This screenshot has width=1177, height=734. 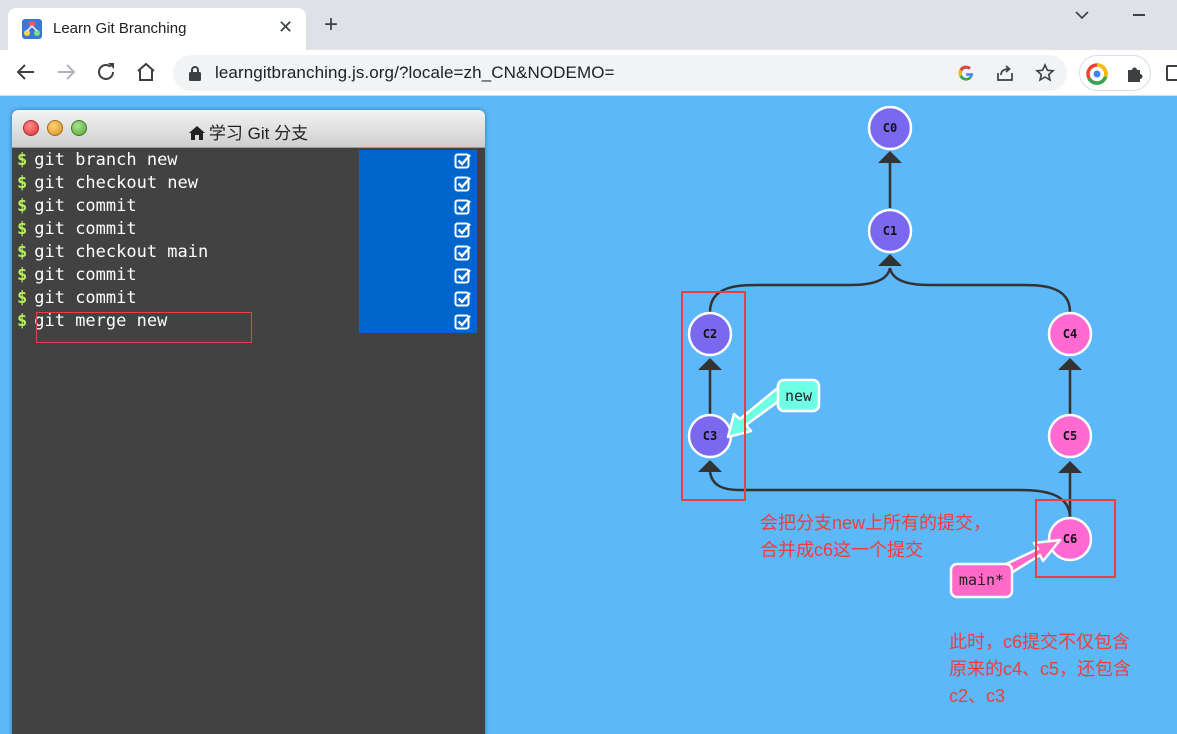 What do you see at coordinates (773, 408) in the screenshot?
I see `branch-tag-new: new` at bounding box center [773, 408].